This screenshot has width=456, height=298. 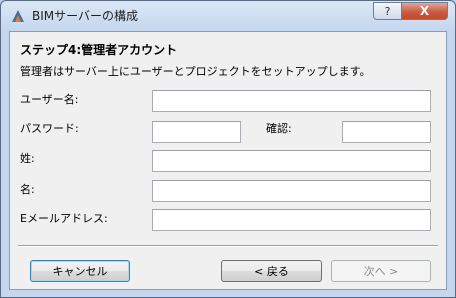 I want to click on confirm-password-input, so click(x=386, y=132).